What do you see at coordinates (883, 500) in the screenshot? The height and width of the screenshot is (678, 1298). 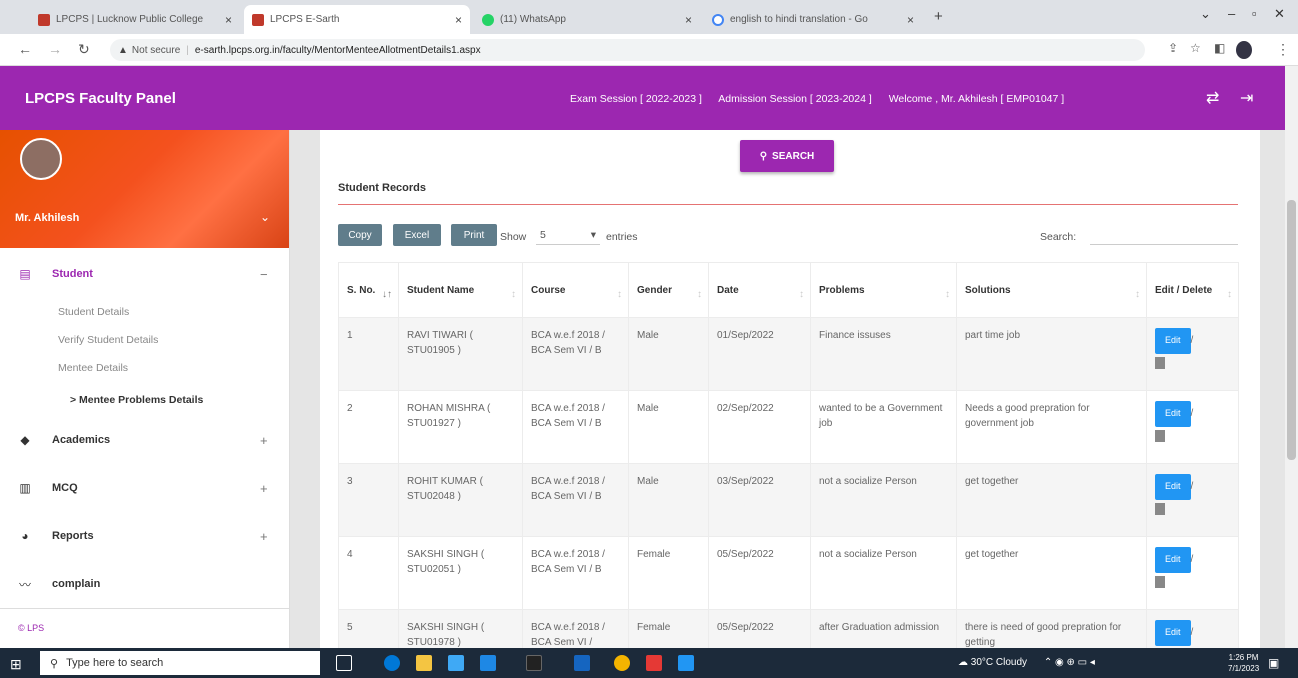 I see `cell-problem: not a socialize Person` at bounding box center [883, 500].